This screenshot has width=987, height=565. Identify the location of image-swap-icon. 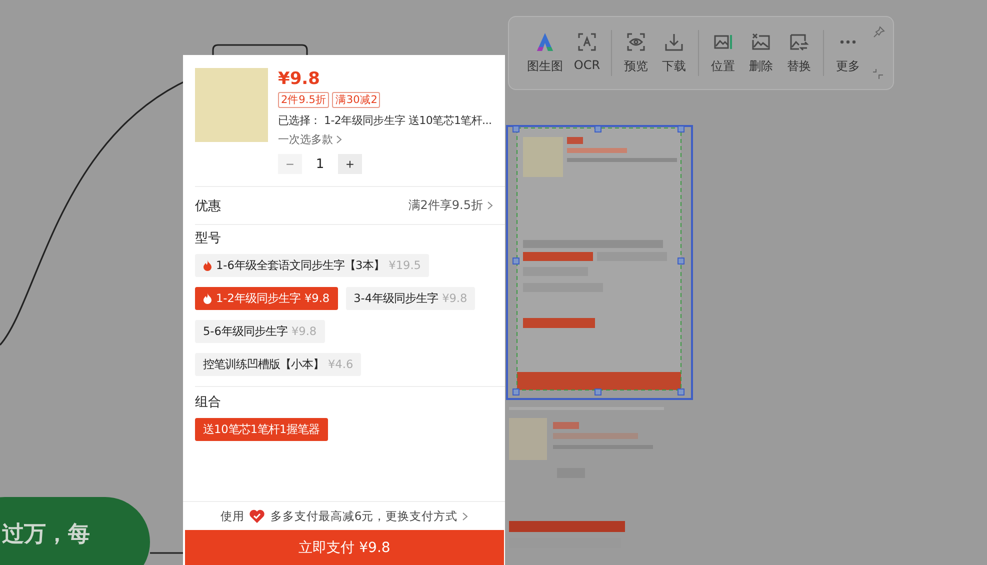
(799, 42).